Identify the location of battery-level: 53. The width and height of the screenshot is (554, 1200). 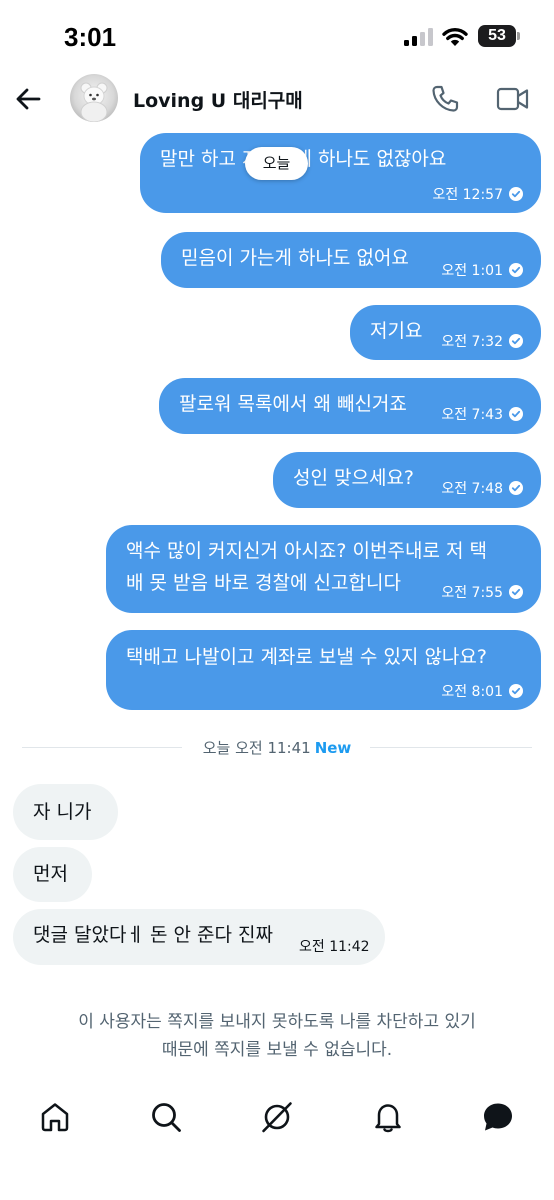
(497, 35).